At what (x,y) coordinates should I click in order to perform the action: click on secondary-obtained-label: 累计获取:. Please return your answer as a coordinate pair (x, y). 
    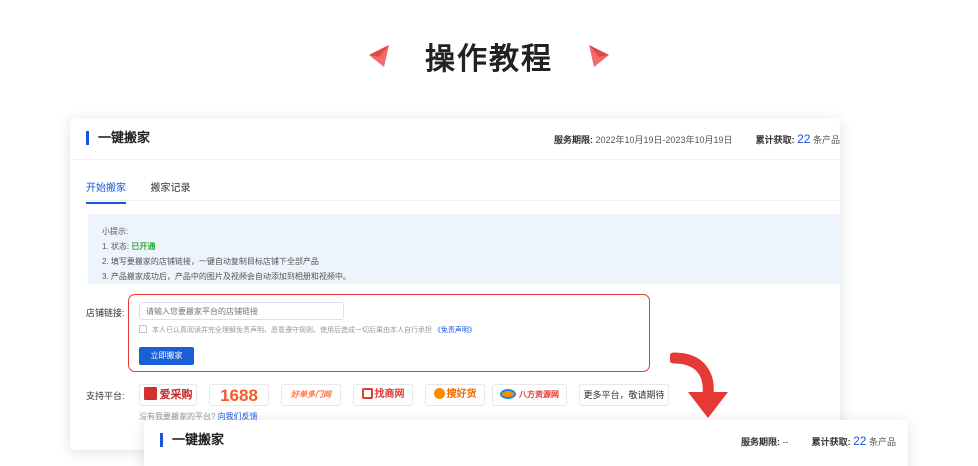
    Looking at the image, I should click on (831, 442).